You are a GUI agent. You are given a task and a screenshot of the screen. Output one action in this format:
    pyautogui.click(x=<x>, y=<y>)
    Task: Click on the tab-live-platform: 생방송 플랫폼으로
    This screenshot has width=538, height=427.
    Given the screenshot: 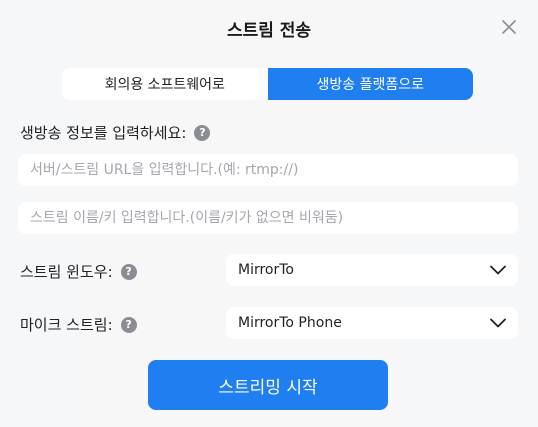 What is the action you would take?
    pyautogui.click(x=370, y=84)
    